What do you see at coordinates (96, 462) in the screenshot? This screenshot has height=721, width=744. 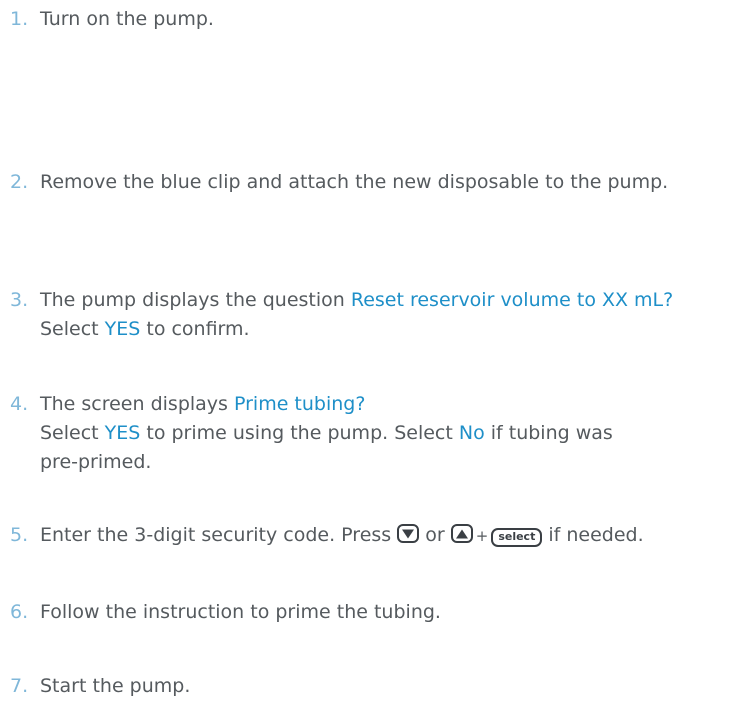 I see `step-text: pre-primed.` at bounding box center [96, 462].